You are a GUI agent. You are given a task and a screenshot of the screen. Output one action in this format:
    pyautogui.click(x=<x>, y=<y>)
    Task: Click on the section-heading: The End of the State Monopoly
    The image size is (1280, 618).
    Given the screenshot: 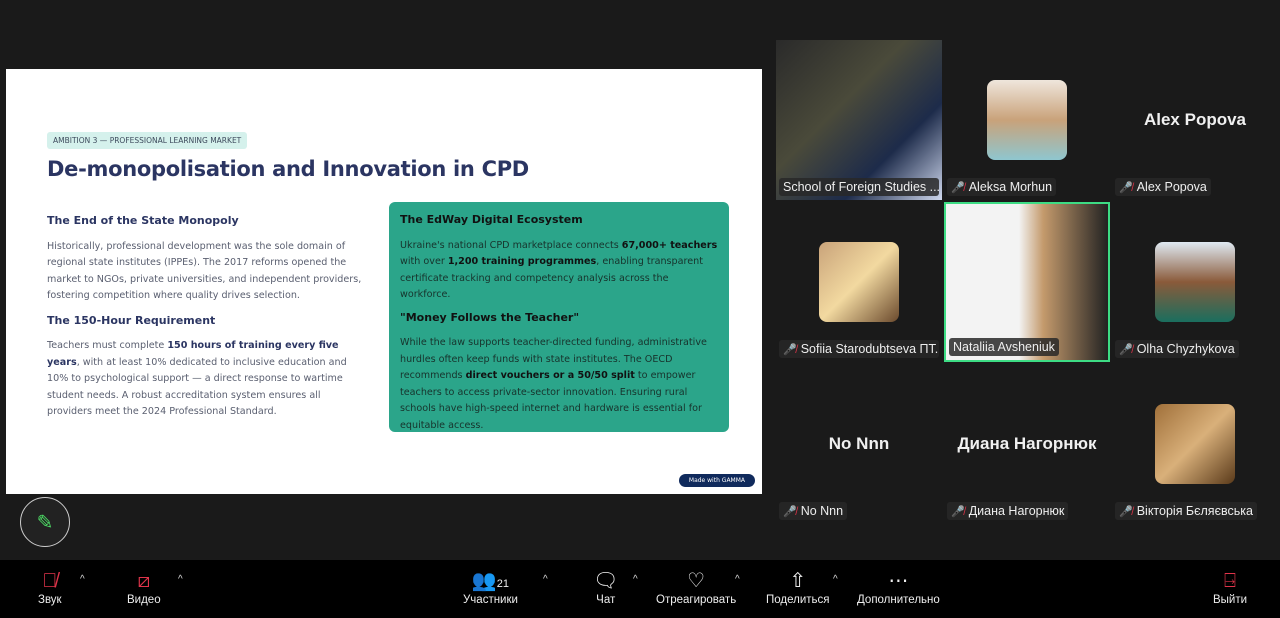 What is the action you would take?
    pyautogui.click(x=143, y=220)
    